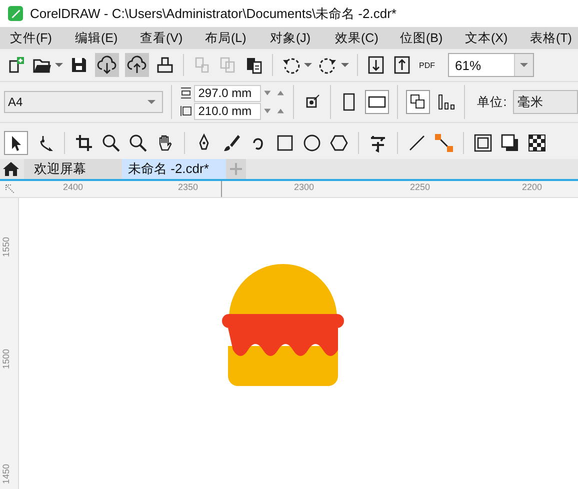 Image resolution: width=578 pixels, height=489 pixels. I want to click on ruler-label: 2300, so click(304, 187).